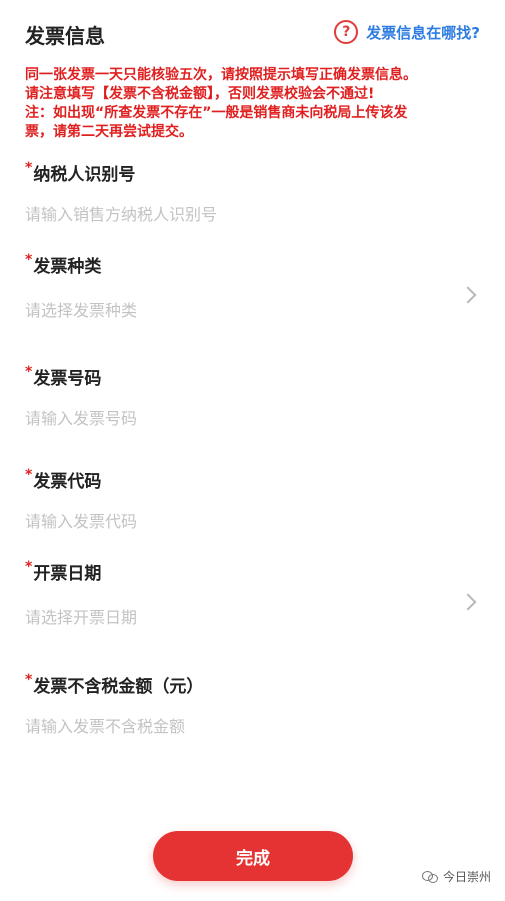  Describe the element at coordinates (63, 571) in the screenshot. I see `invoice-date-label: *开票日期` at that location.